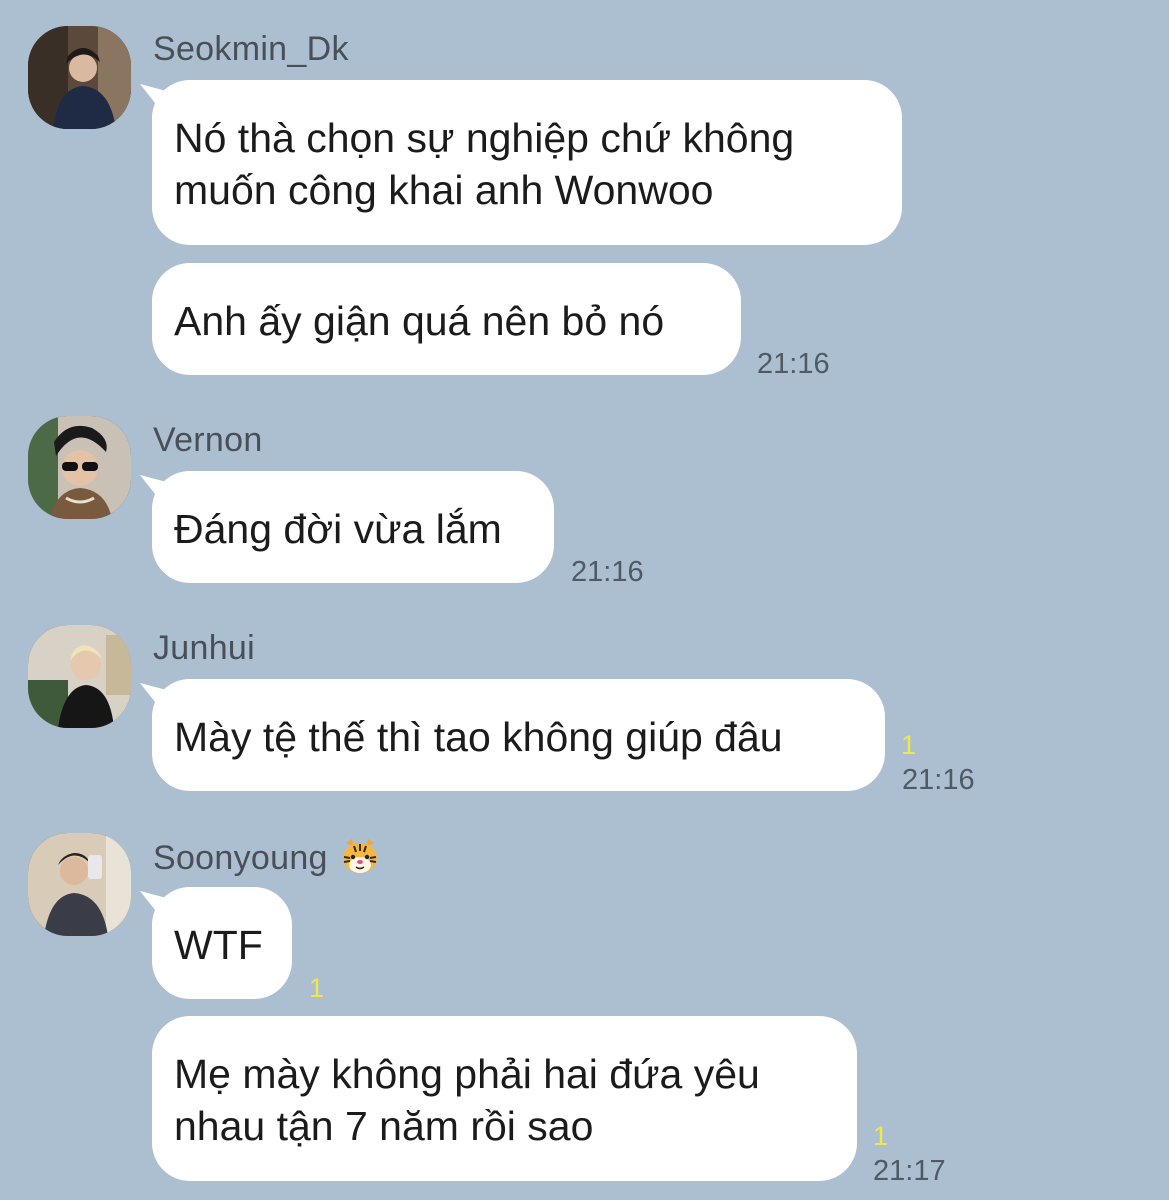  I want to click on avatar-vernon, so click(79, 467).